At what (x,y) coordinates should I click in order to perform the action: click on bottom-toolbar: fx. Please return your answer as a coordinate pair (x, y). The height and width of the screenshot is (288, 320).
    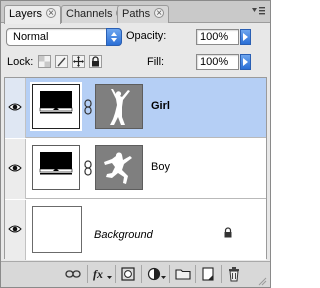
    Looking at the image, I should click on (135, 274).